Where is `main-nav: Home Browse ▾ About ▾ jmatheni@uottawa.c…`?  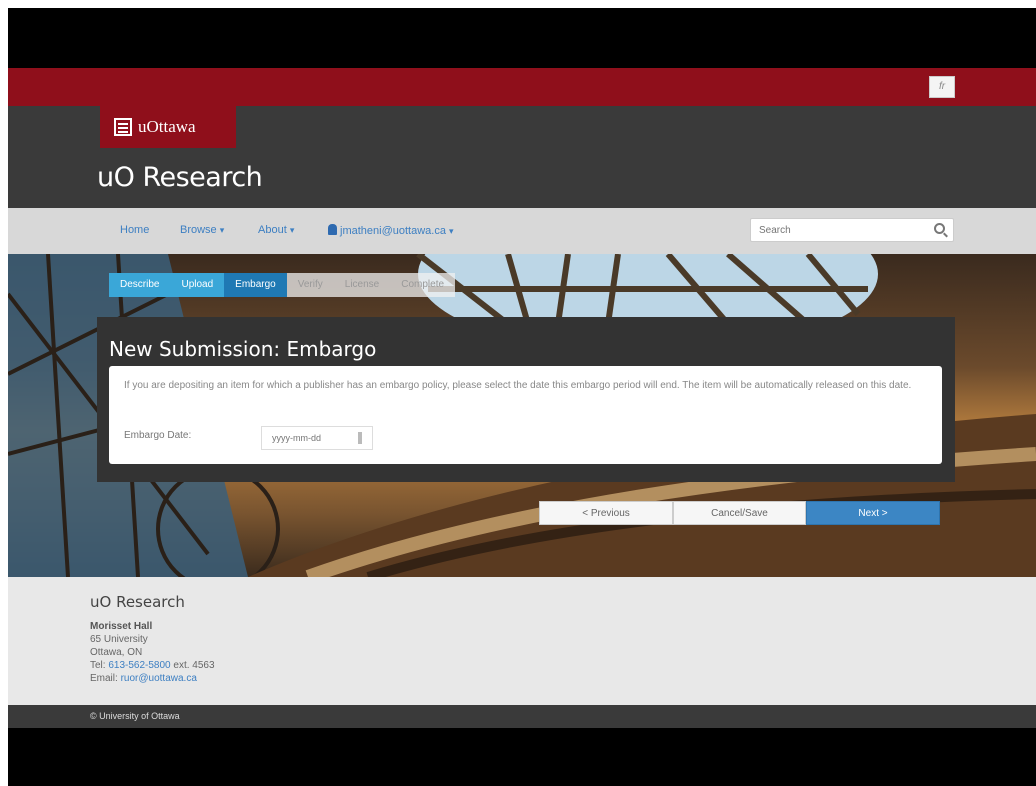 main-nav: Home Browse ▾ About ▾ jmatheni@uottawa.c… is located at coordinates (522, 231).